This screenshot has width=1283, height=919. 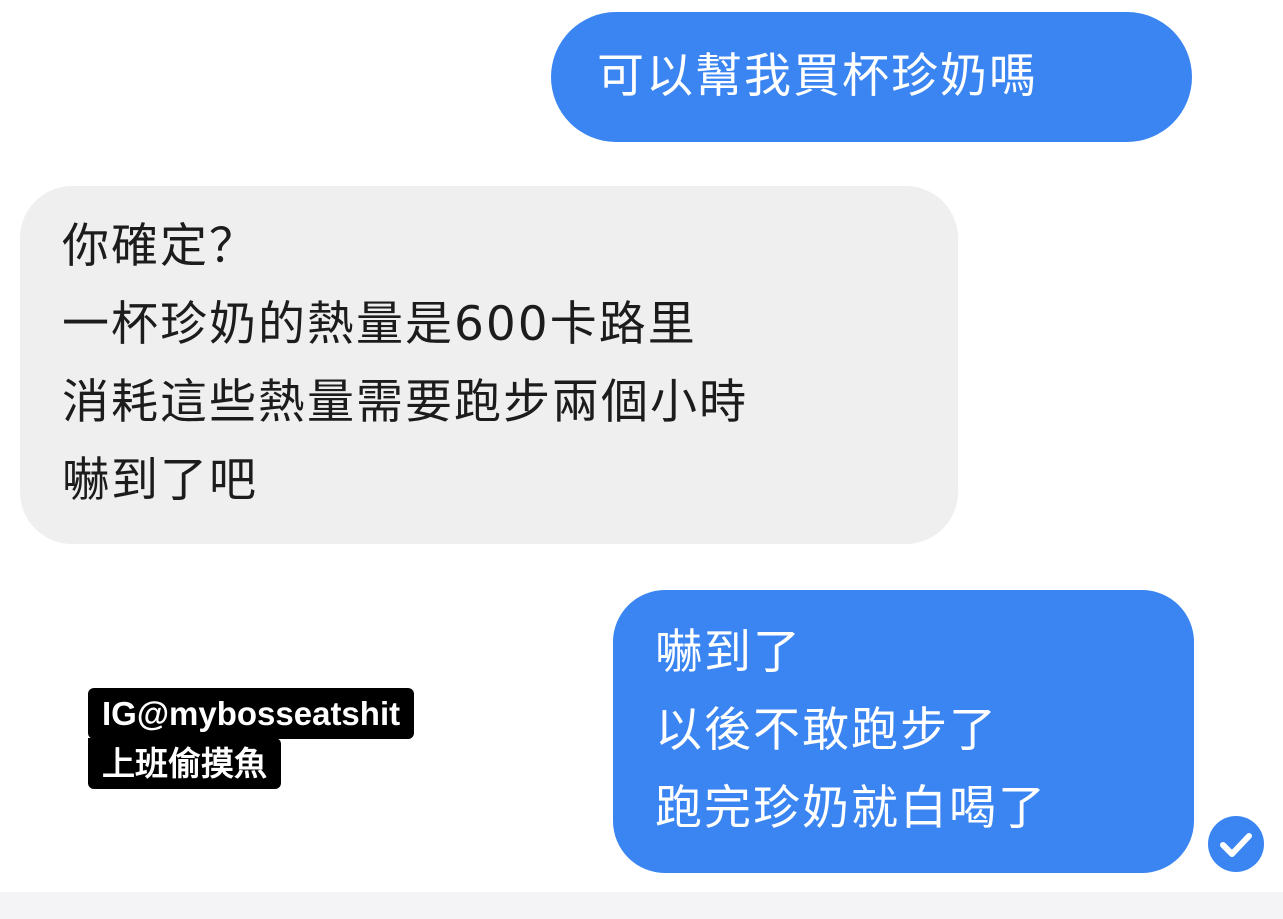 I want to click on outgoing-message-bubble: 可以幫我買杯珍奶嗎, so click(x=871, y=77).